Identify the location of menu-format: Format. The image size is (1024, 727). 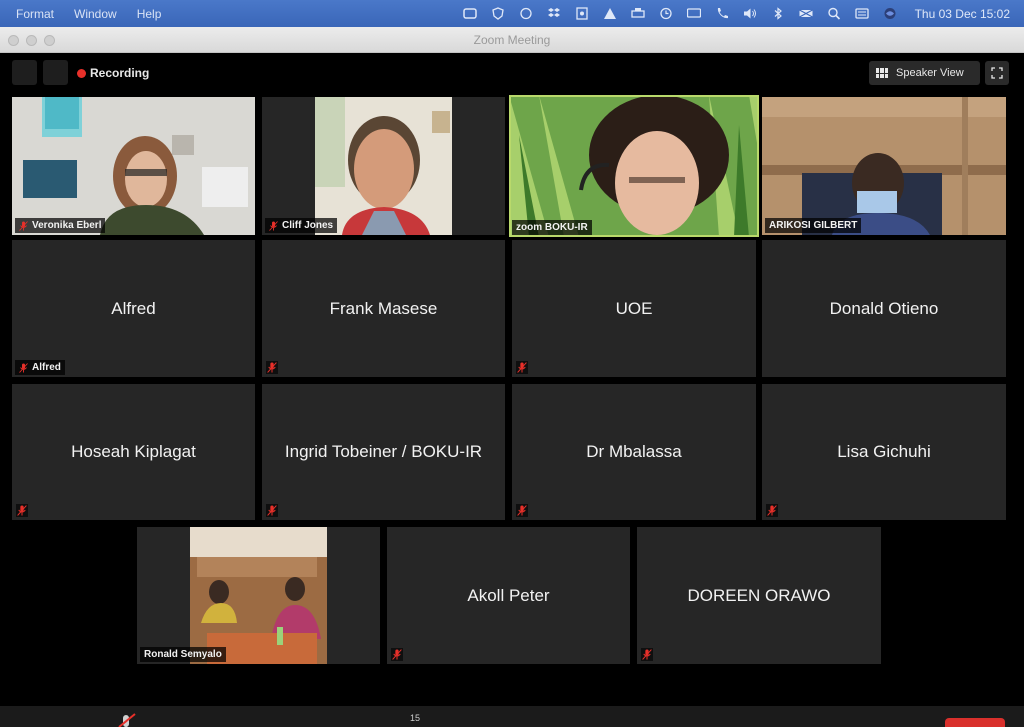
(35, 14).